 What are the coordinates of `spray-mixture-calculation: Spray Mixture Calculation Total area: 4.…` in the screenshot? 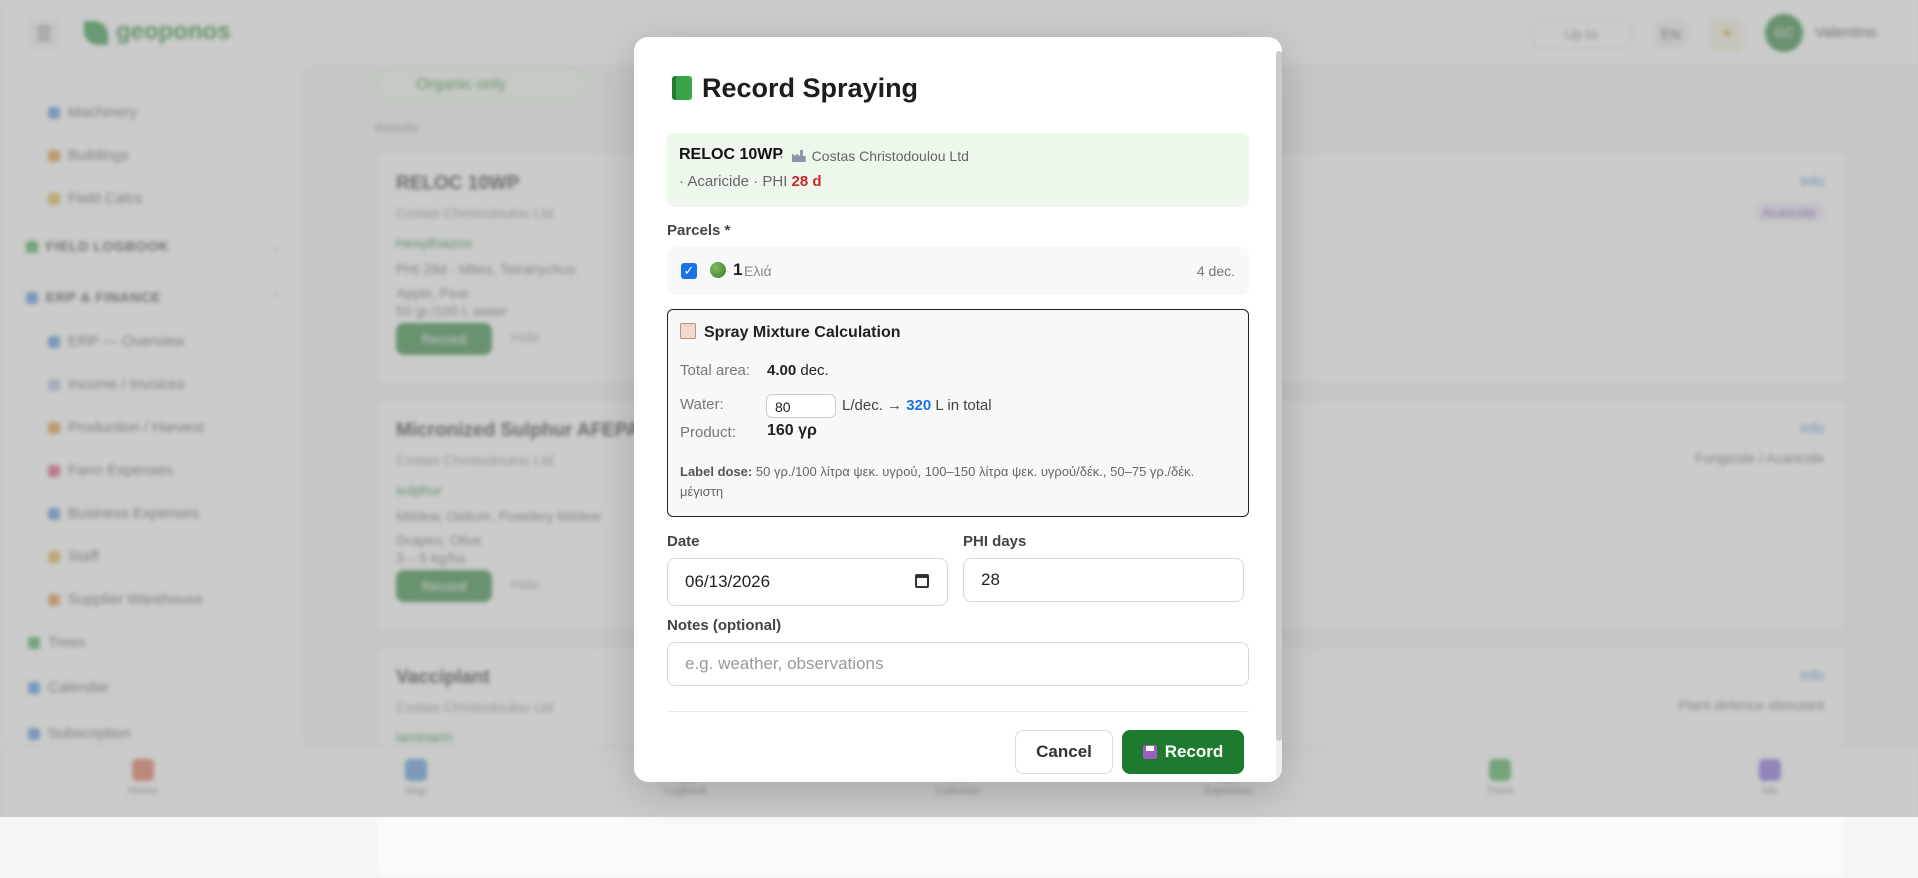 It's located at (958, 413).